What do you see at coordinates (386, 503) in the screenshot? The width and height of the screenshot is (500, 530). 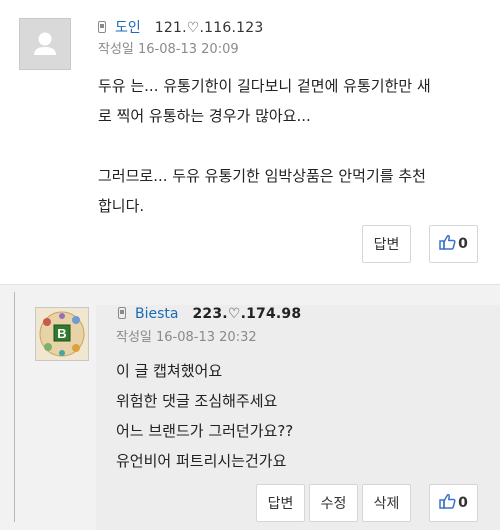 I see `delete-button: 삭제` at bounding box center [386, 503].